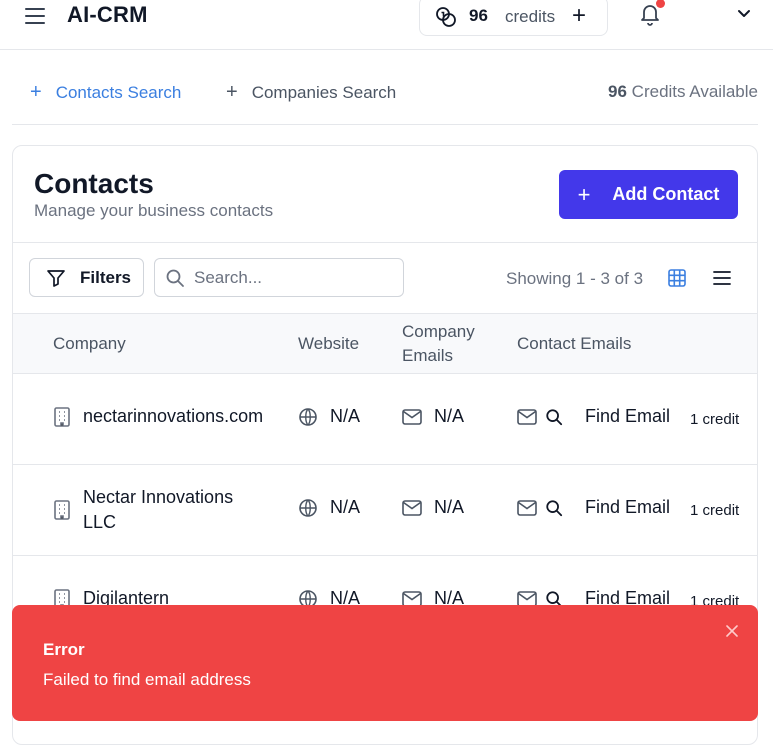  I want to click on credits-count: 96, so click(478, 15).